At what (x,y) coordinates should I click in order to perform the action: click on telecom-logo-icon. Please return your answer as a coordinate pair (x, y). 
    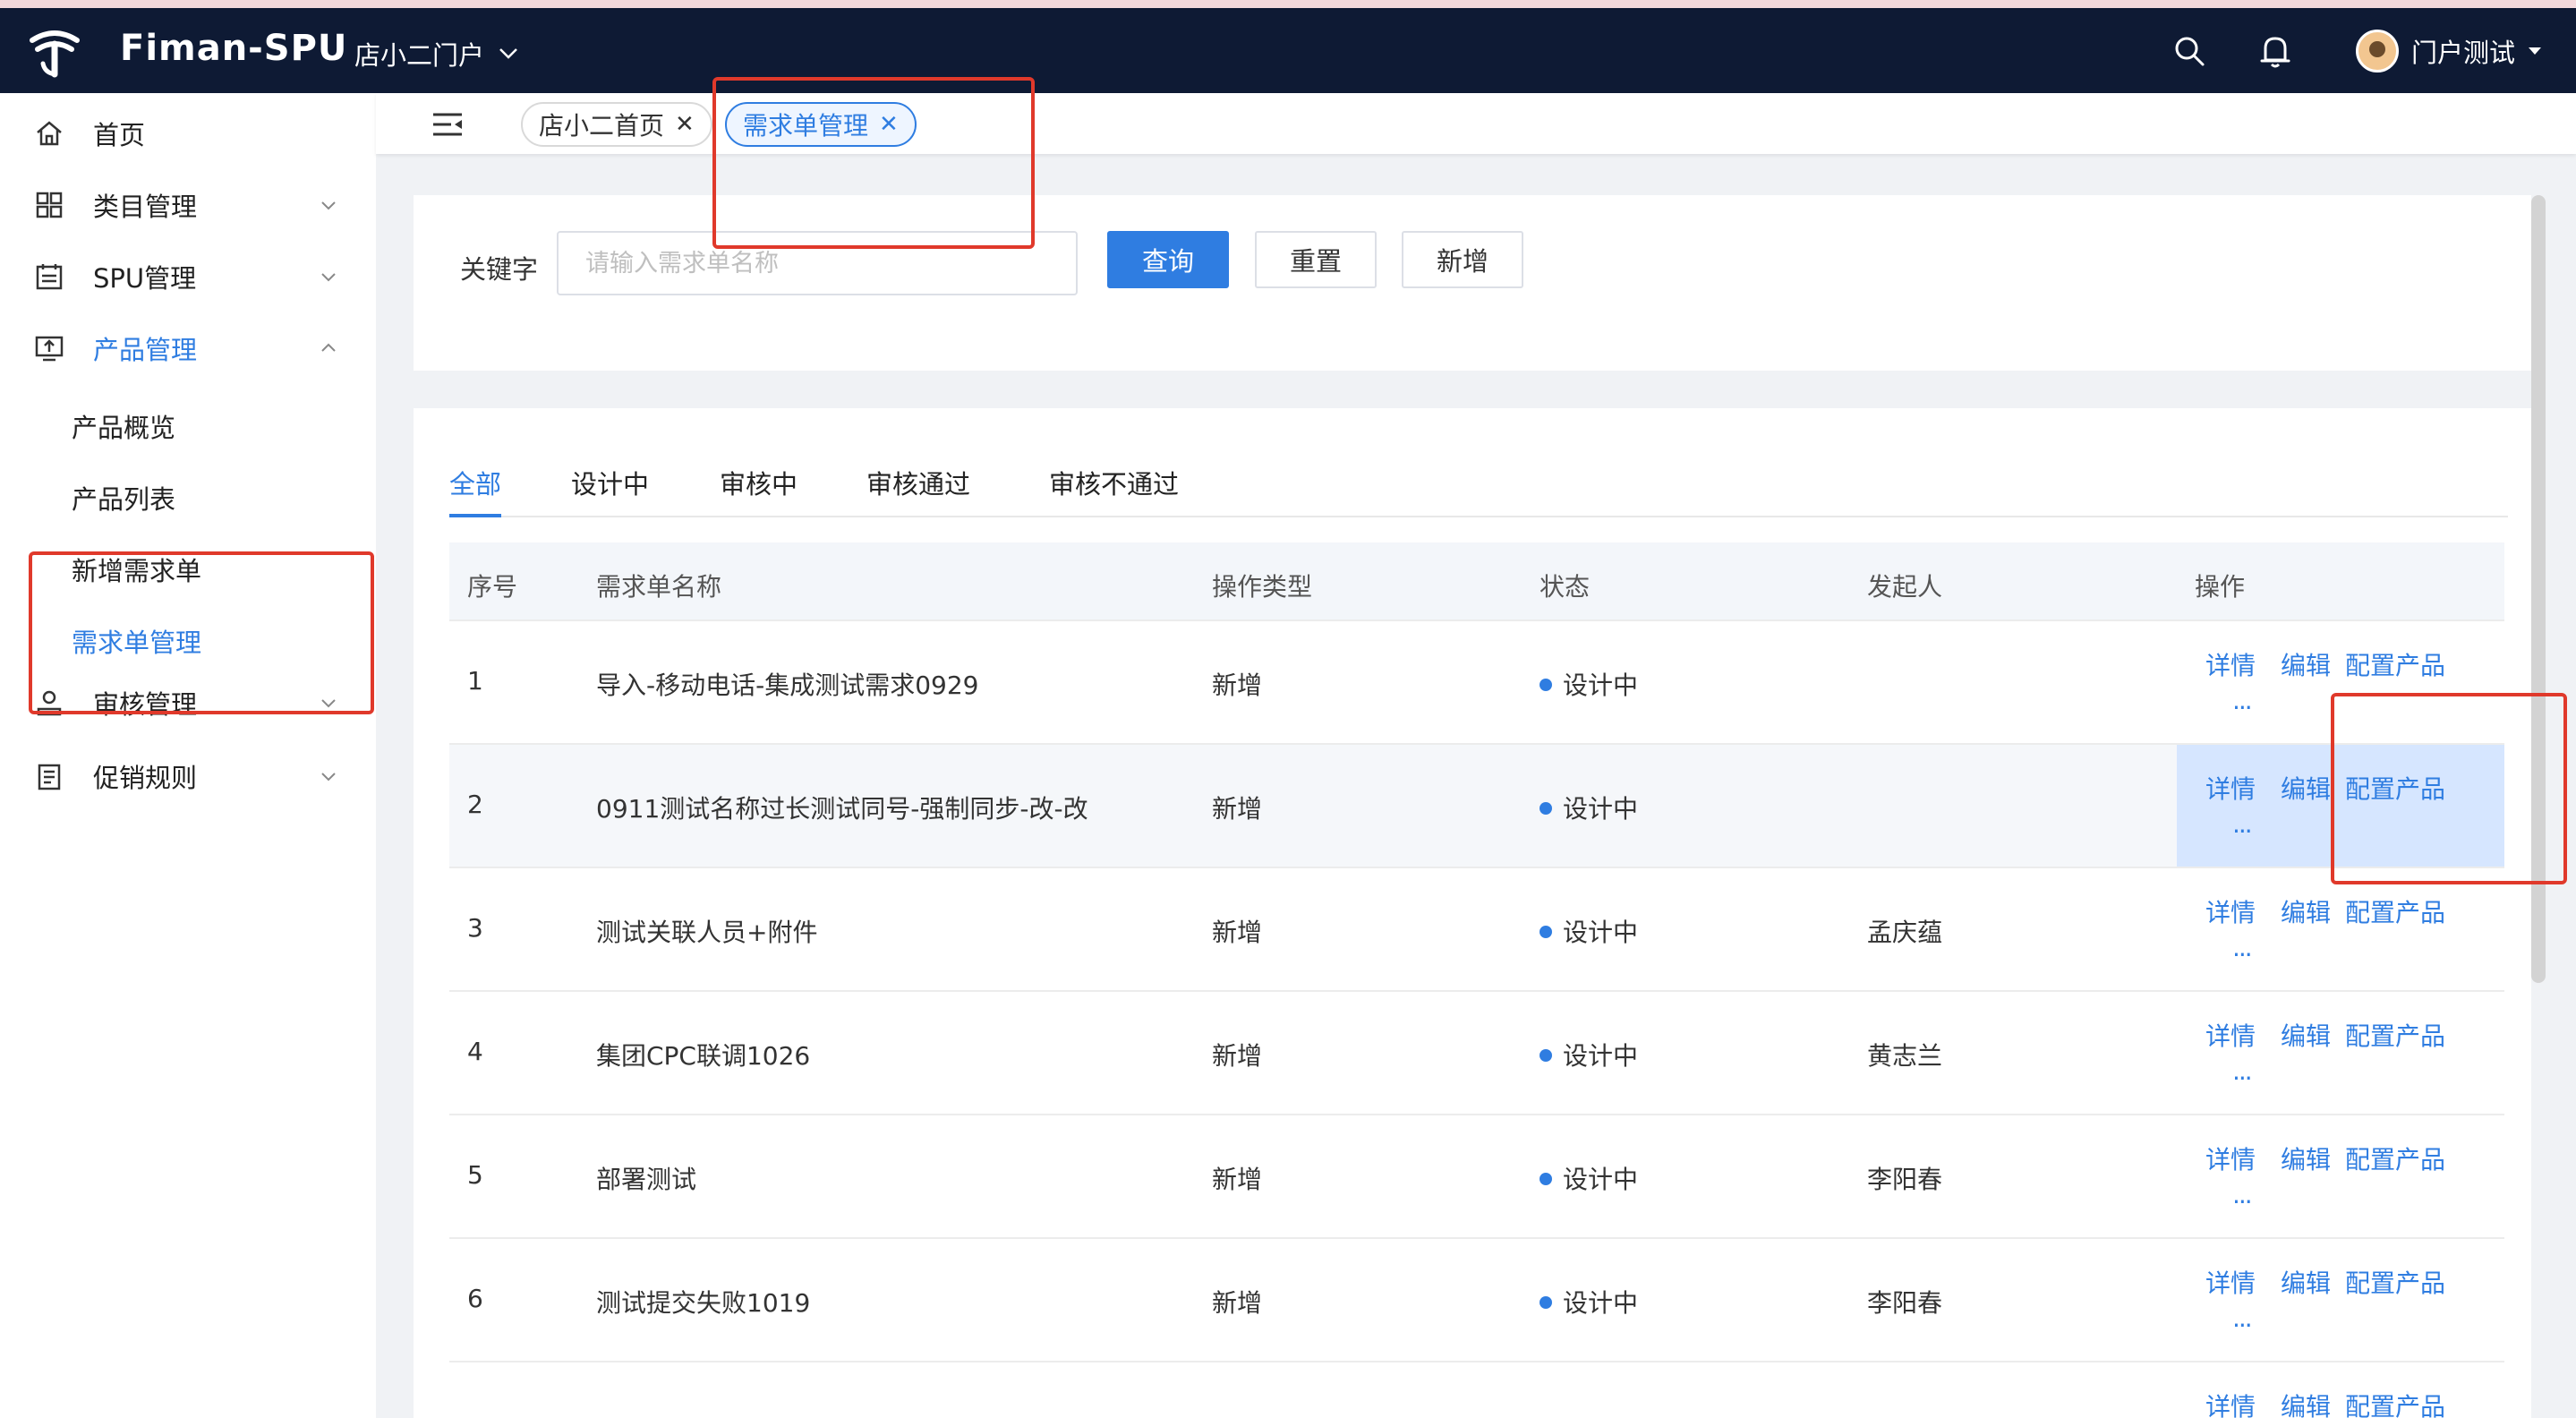
    Looking at the image, I should click on (55, 54).